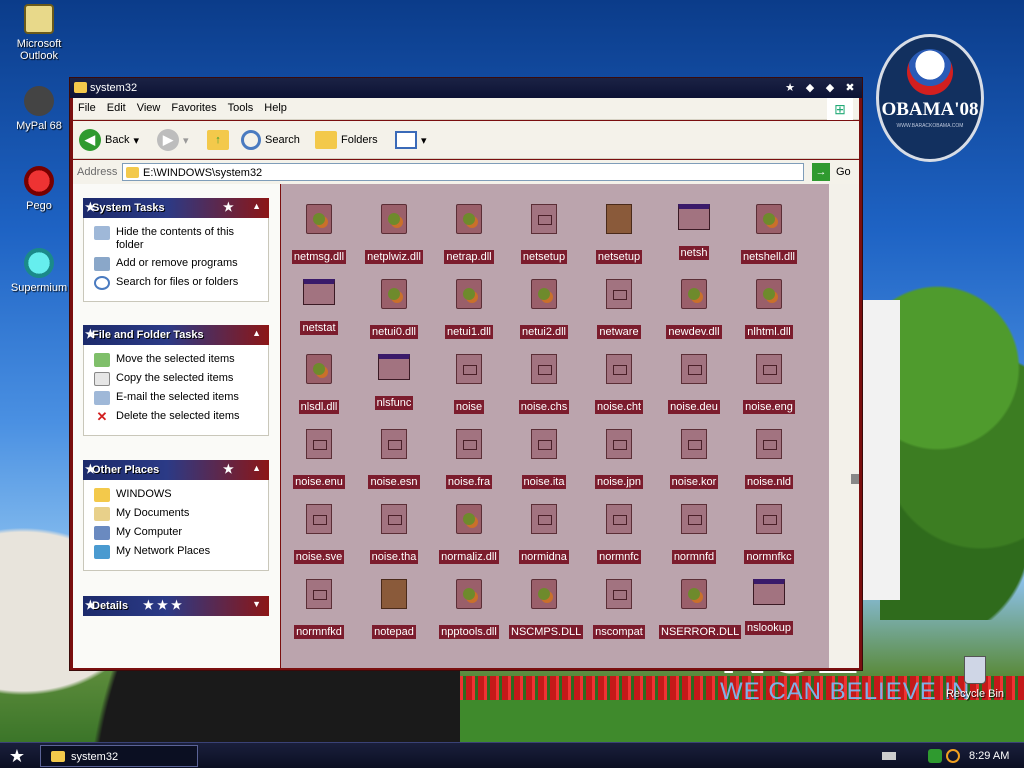 The image size is (1024, 768). I want to click on file-item: noise.nld, so click(769, 459).